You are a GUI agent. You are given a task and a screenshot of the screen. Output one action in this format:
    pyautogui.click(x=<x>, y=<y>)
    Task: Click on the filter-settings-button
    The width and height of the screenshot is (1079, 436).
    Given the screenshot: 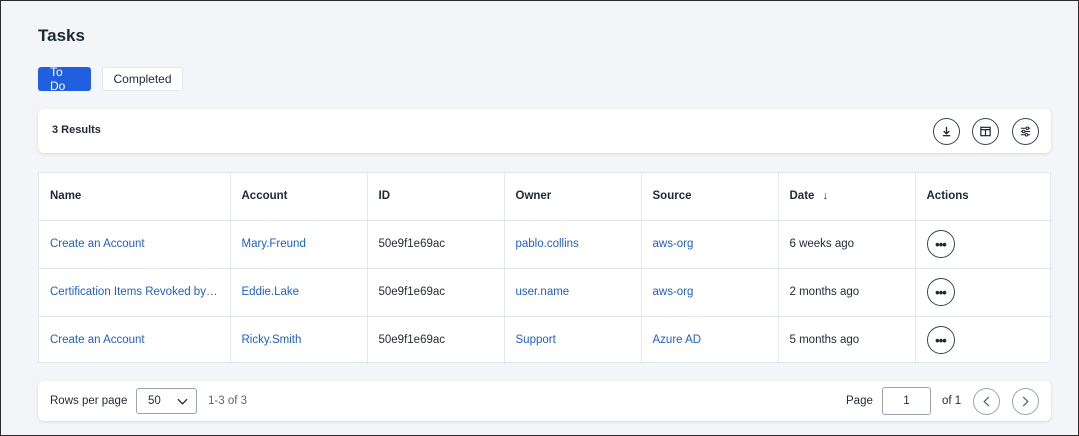 What is the action you would take?
    pyautogui.click(x=1025, y=131)
    